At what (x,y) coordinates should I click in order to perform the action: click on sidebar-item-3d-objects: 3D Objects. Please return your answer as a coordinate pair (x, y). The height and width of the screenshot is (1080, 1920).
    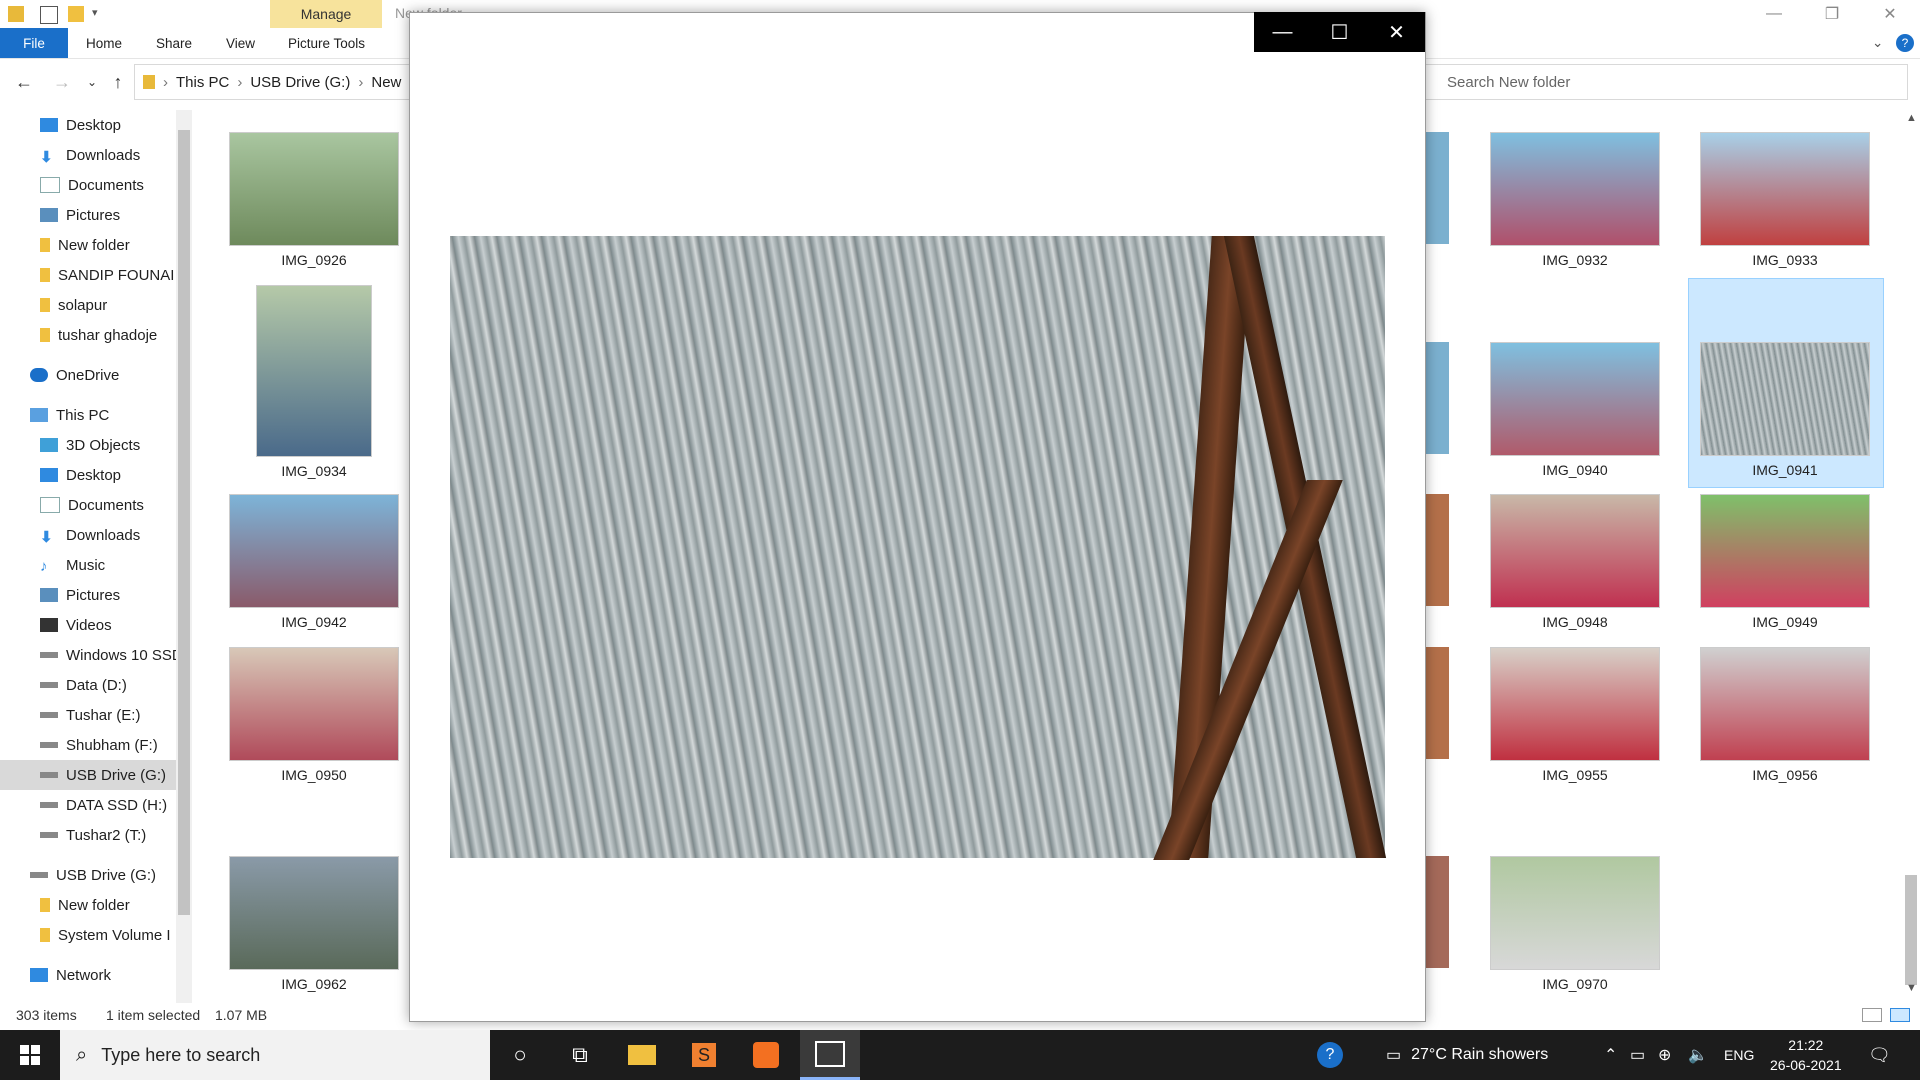
    Looking at the image, I should click on (88, 445).